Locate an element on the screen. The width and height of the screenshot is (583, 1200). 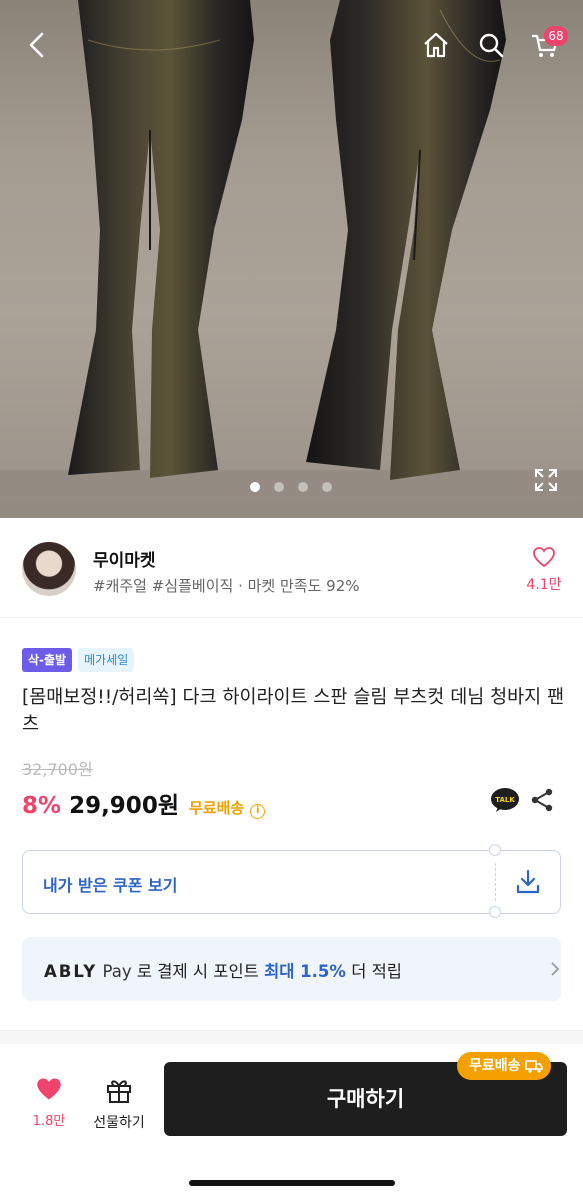
mega-sale-badge: 메가세일 is located at coordinates (106, 660).